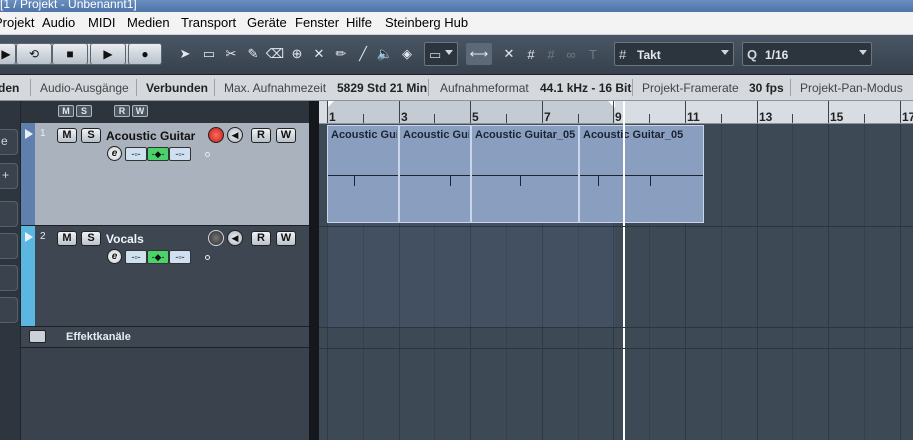  Describe the element at coordinates (140, 111) in the screenshot. I see `global-write-button: W` at that location.